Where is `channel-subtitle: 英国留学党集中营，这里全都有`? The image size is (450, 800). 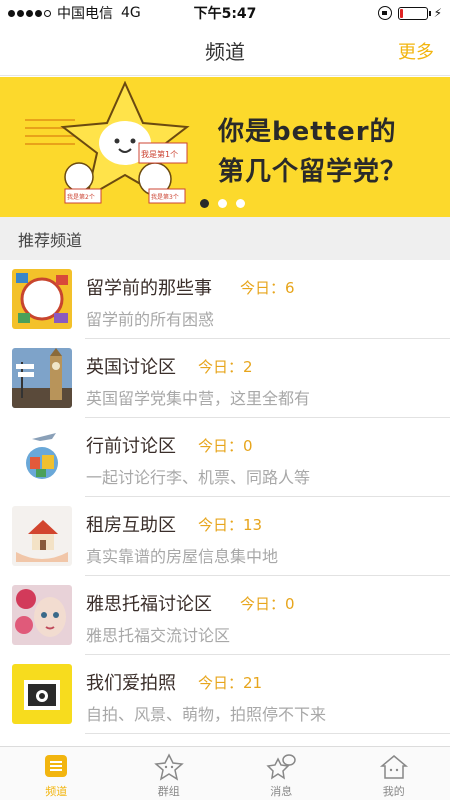
channel-subtitle: 英国留学党集中营，这里全都有 is located at coordinates (198, 398).